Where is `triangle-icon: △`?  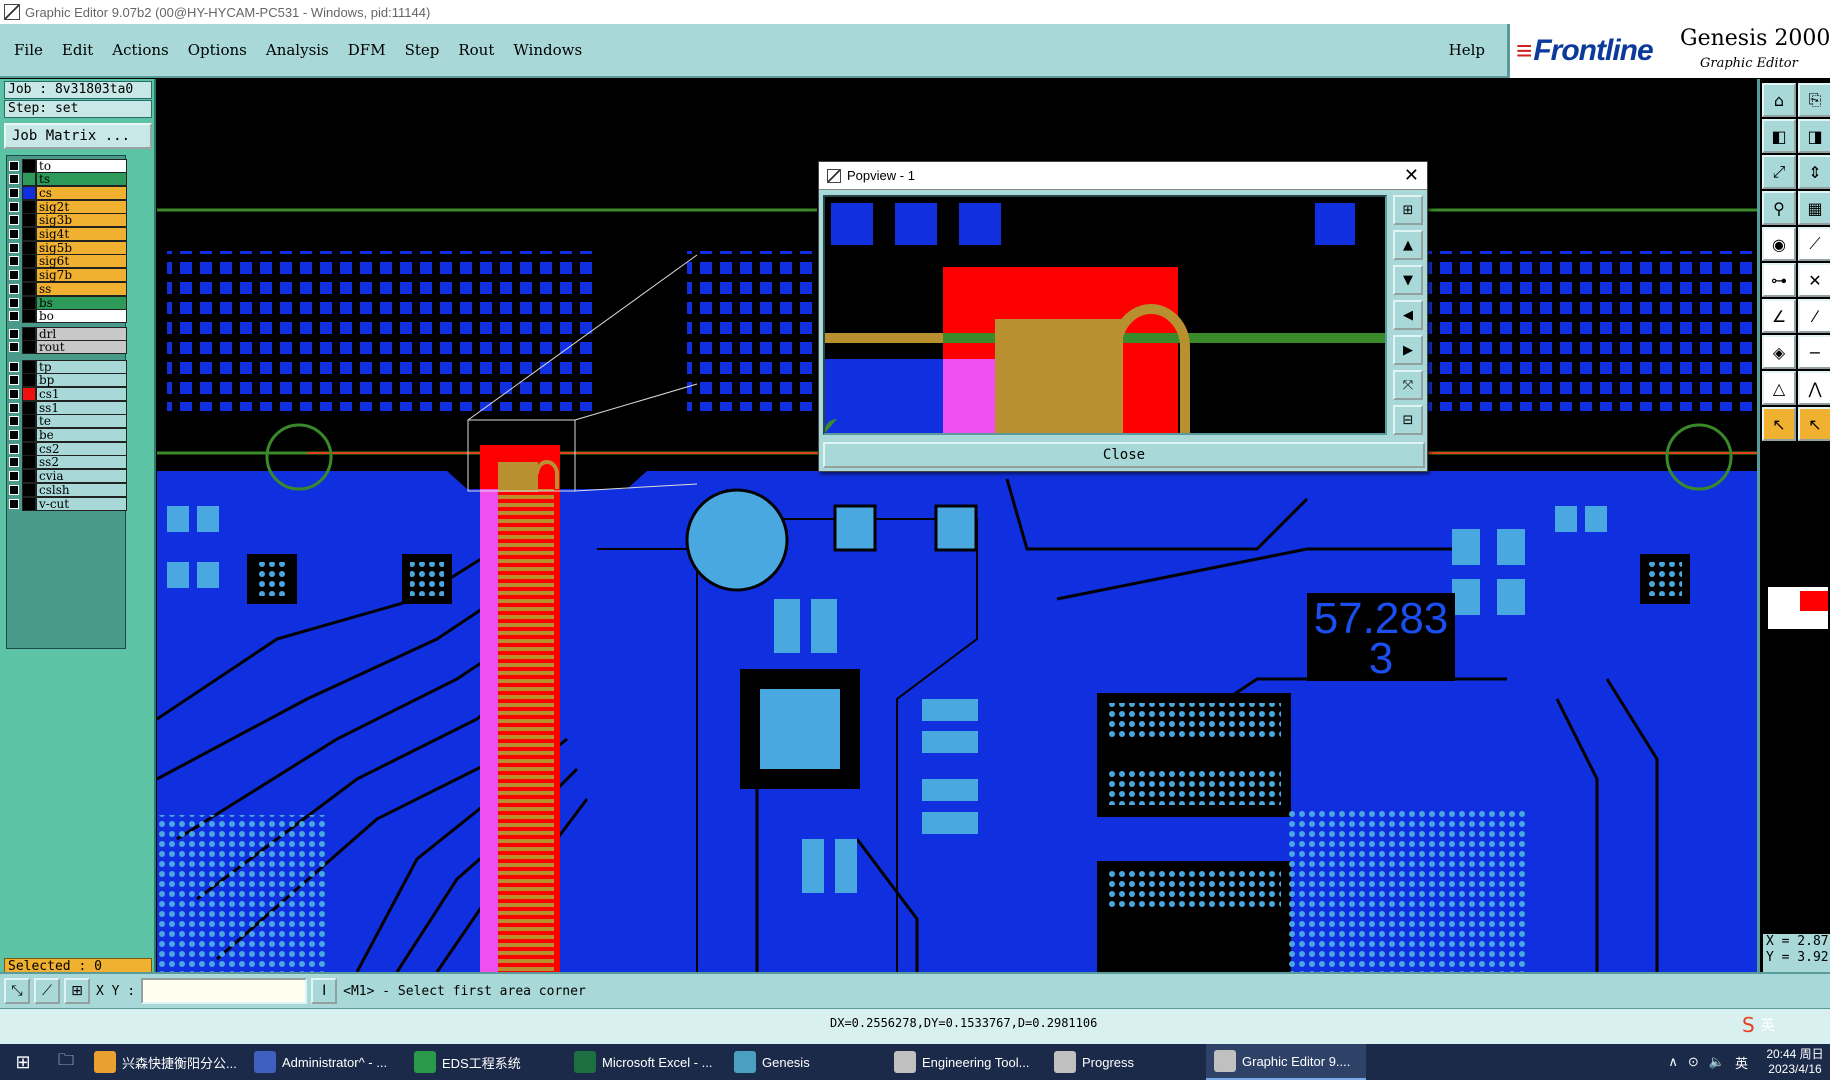
triangle-icon: △ is located at coordinates (1779, 388).